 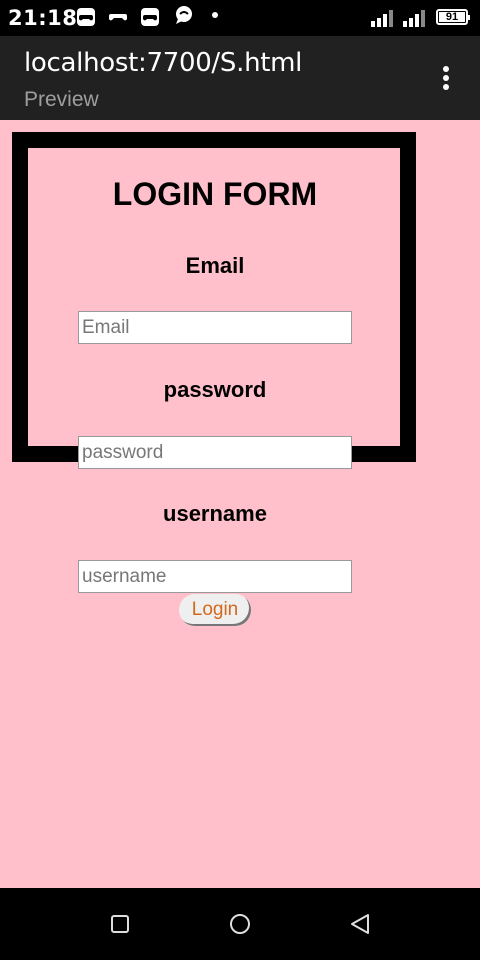 What do you see at coordinates (215, 194) in the screenshot?
I see `form-title: LOGIN FORM` at bounding box center [215, 194].